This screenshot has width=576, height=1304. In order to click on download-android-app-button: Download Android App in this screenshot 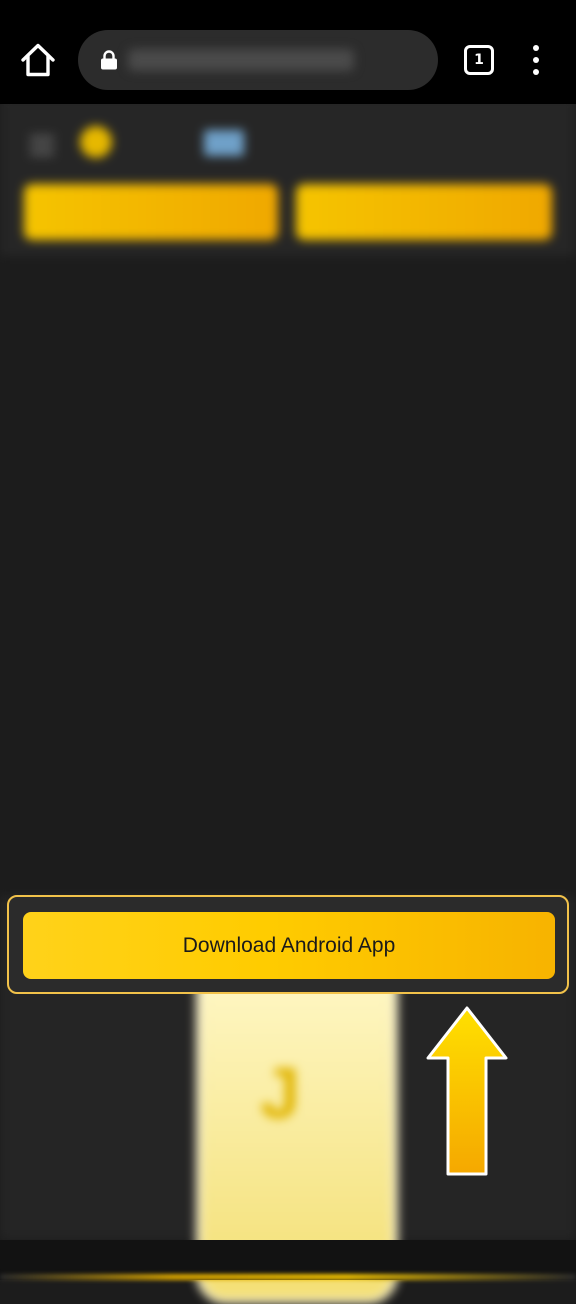, I will do `click(289, 945)`.